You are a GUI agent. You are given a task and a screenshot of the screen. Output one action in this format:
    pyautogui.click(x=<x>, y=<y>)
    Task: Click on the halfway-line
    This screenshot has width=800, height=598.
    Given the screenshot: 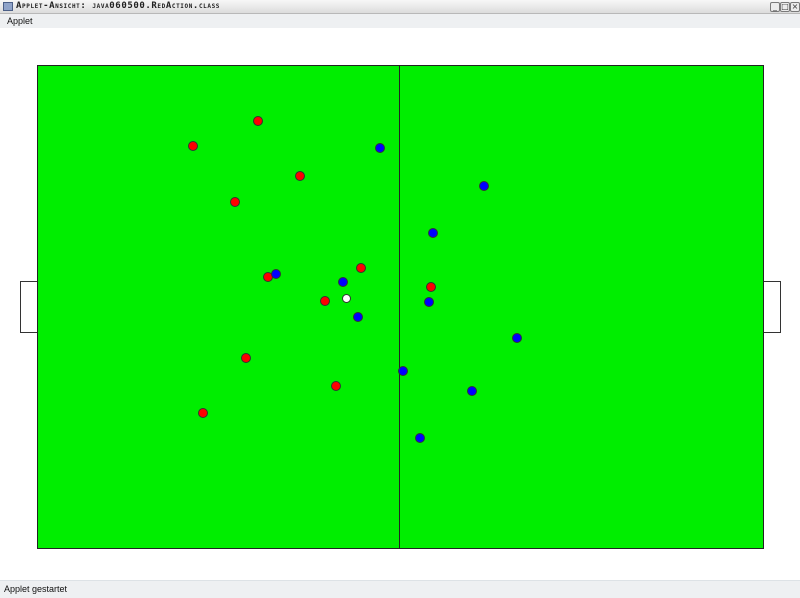 What is the action you would take?
    pyautogui.click(x=399, y=307)
    